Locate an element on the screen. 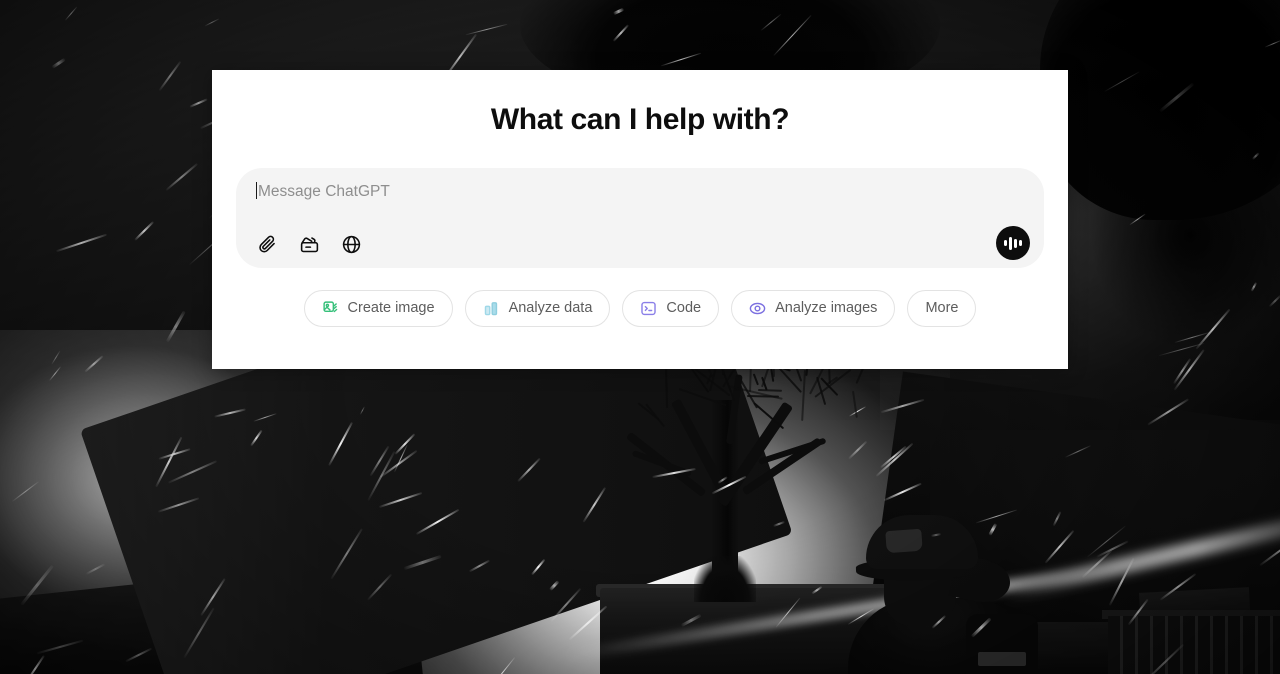 This screenshot has width=1280, height=674. paperclip-icon is located at coordinates (267, 244).